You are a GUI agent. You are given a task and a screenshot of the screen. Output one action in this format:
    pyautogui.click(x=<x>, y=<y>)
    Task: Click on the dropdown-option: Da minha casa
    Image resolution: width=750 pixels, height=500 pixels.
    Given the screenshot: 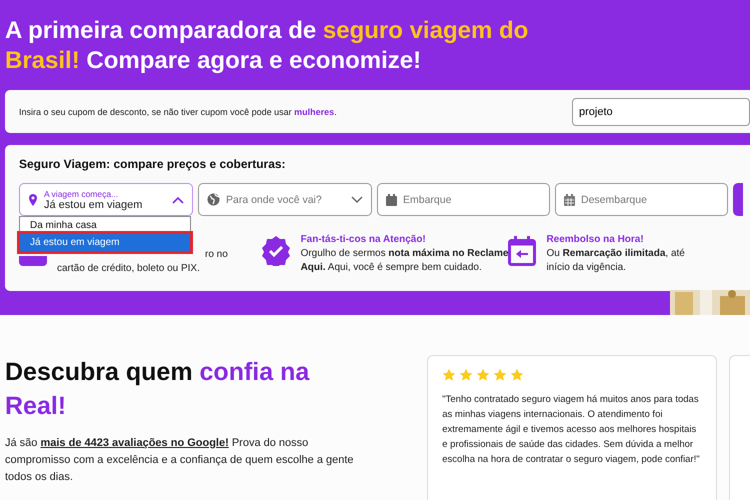 What is the action you would take?
    pyautogui.click(x=105, y=225)
    